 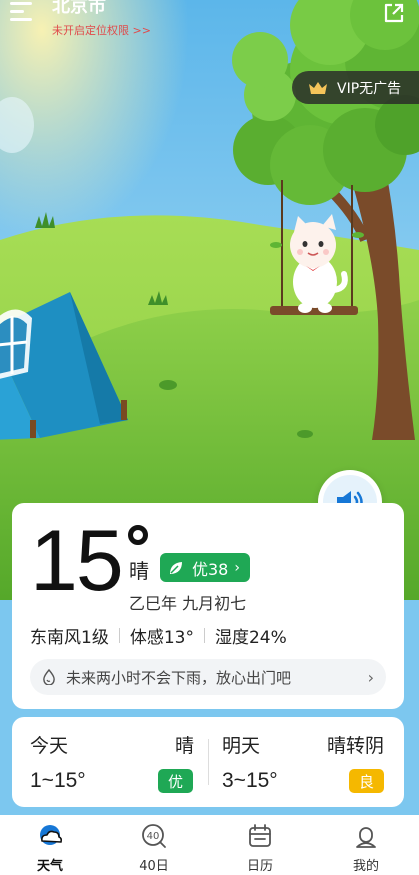 What do you see at coordinates (161, 638) in the screenshot?
I see `feels-like: 体感13°` at bounding box center [161, 638].